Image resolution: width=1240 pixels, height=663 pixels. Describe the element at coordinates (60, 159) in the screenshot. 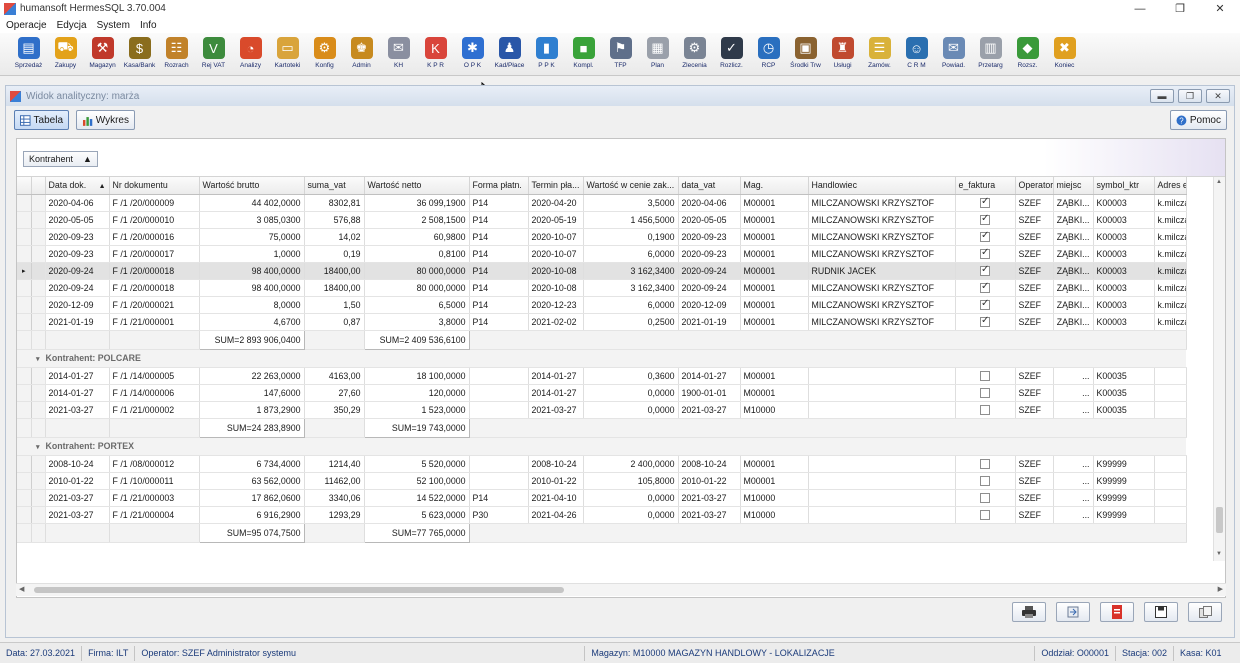

I see `group-by-kontrahent-chip: Kontrahent ▲` at that location.